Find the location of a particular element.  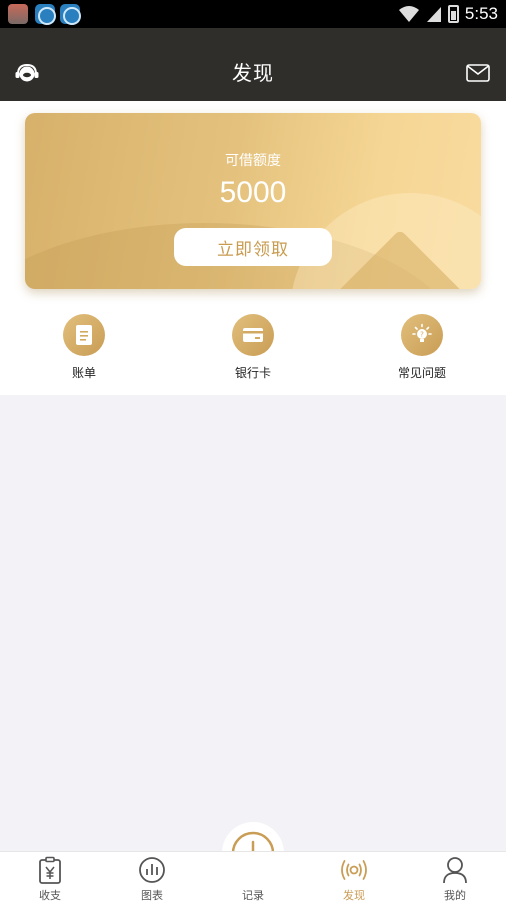

quick-item-bill: 账单 is located at coordinates (84, 347).